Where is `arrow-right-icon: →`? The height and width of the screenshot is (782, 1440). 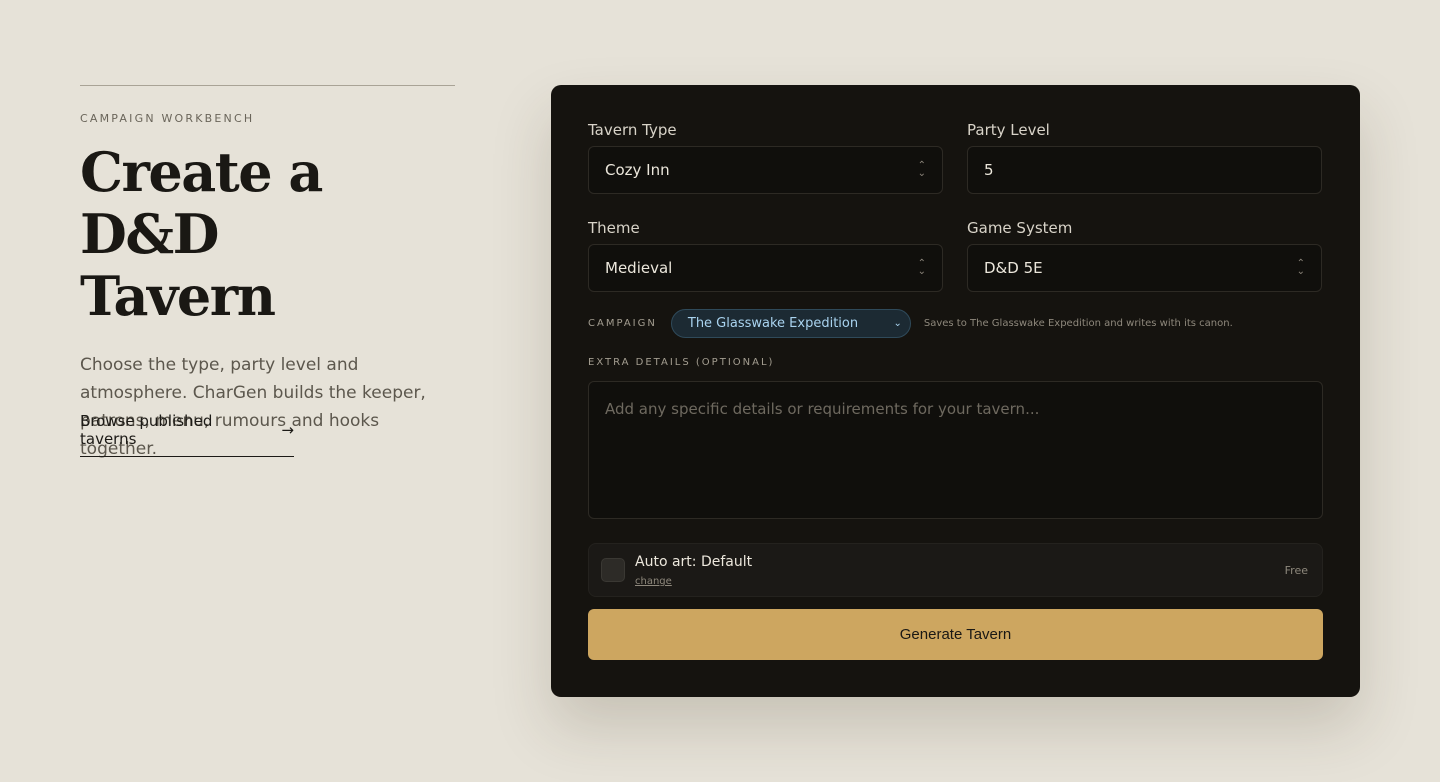 arrow-right-icon: → is located at coordinates (287, 430).